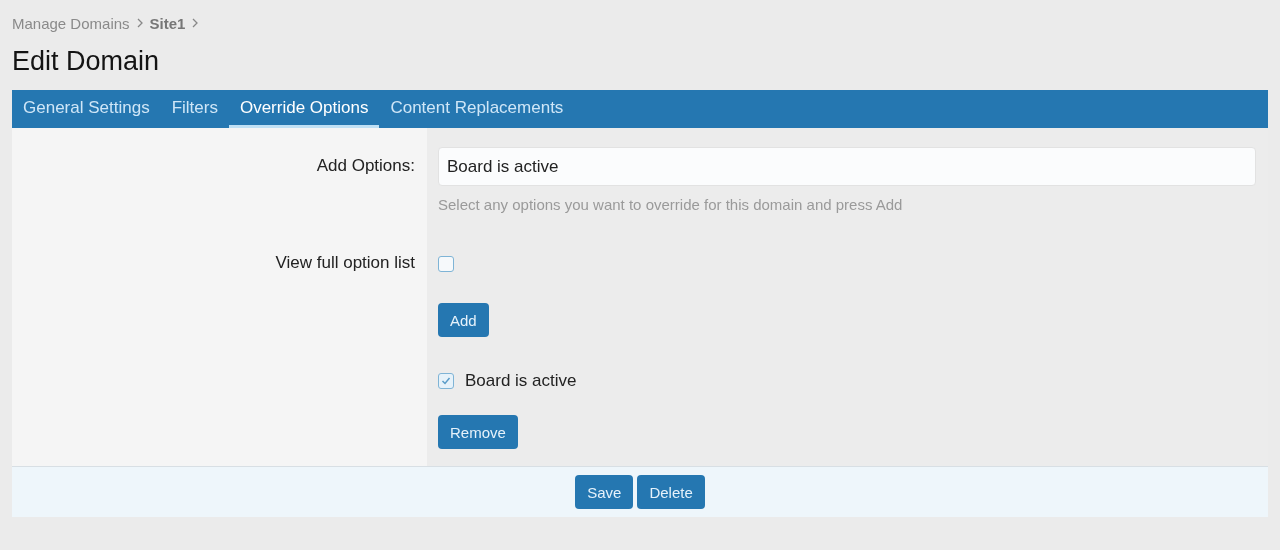  Describe the element at coordinates (521, 381) in the screenshot. I see `option-label: Board is active` at that location.